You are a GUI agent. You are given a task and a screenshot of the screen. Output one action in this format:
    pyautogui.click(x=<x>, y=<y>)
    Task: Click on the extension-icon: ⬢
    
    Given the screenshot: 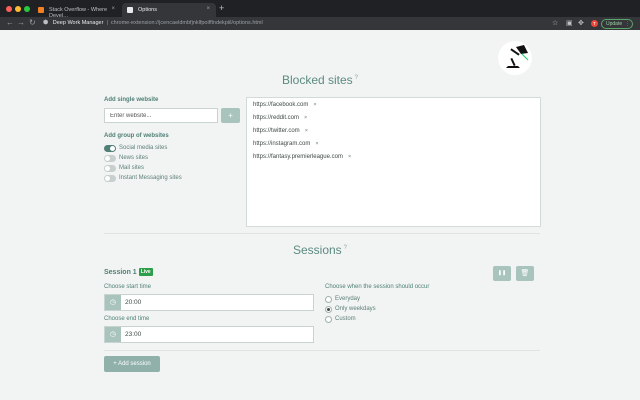 What is the action you would take?
    pyautogui.click(x=46, y=23)
    